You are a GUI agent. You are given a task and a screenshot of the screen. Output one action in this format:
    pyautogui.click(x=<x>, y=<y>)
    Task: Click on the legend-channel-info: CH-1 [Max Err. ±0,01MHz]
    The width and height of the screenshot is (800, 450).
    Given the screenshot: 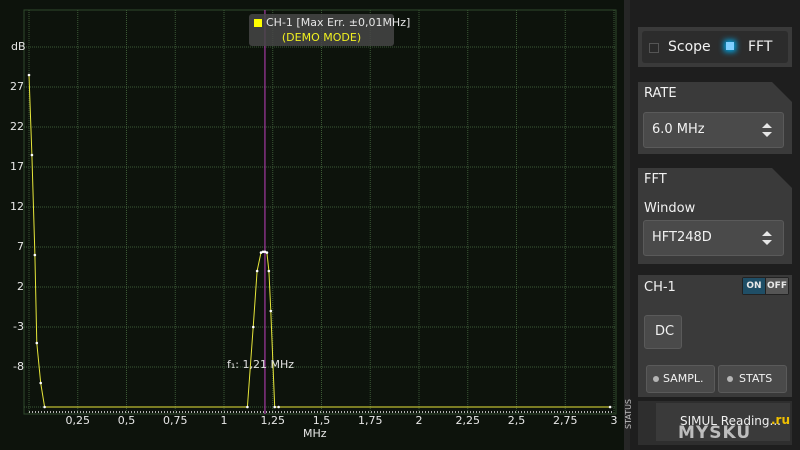 What is the action you would take?
    pyautogui.click(x=338, y=22)
    